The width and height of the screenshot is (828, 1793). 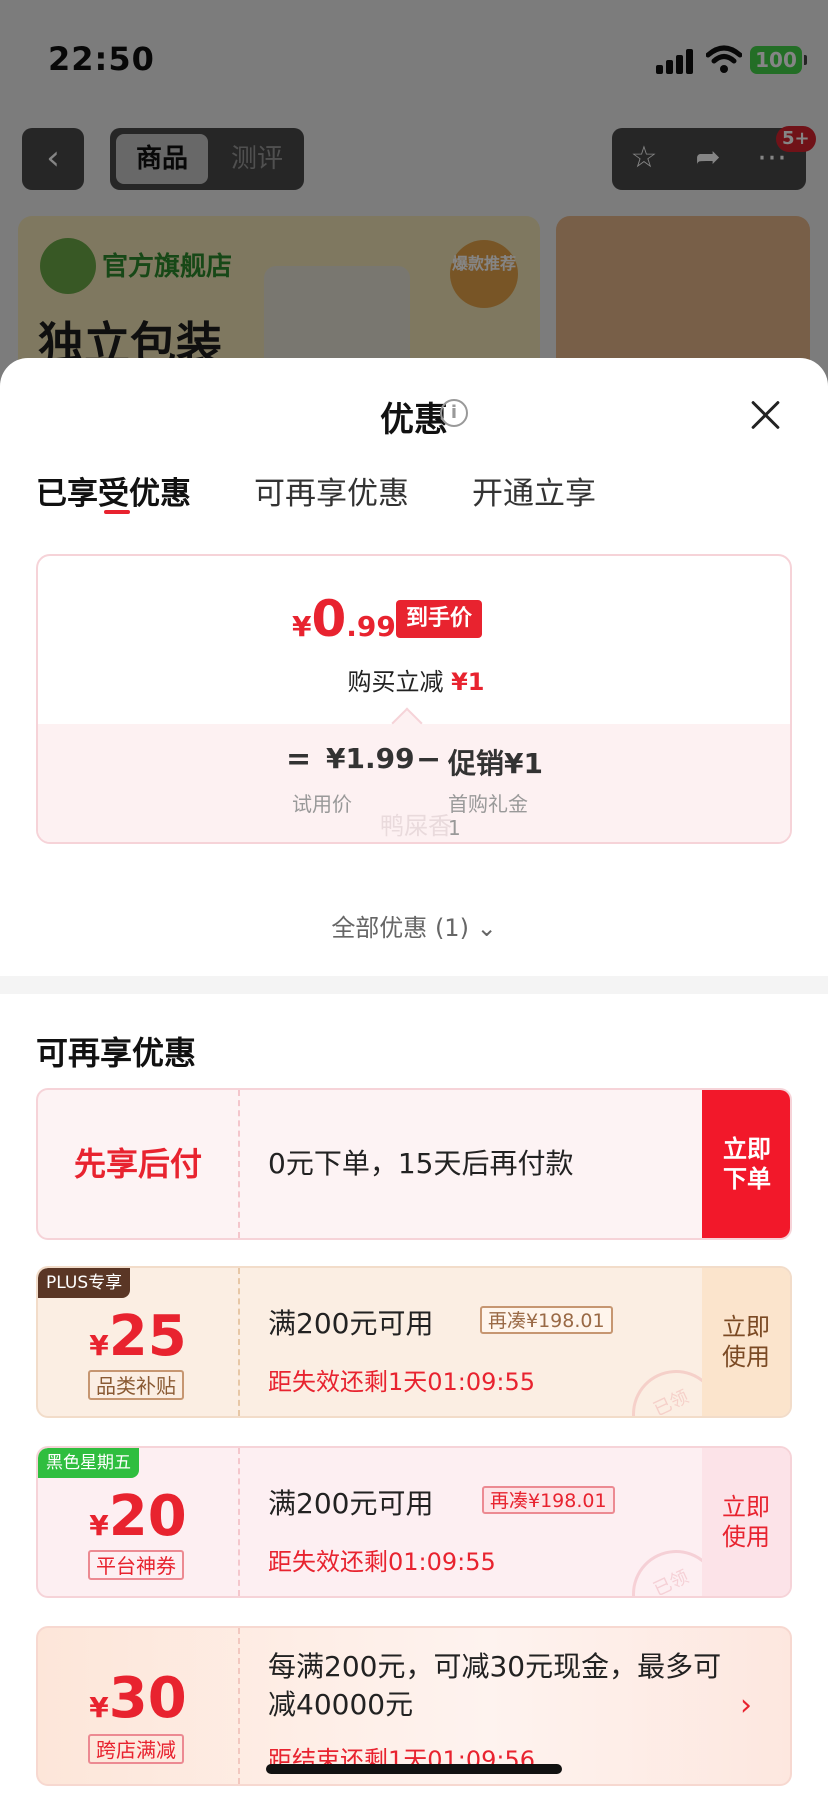 I want to click on final-price-currency: ¥, so click(x=302, y=626).